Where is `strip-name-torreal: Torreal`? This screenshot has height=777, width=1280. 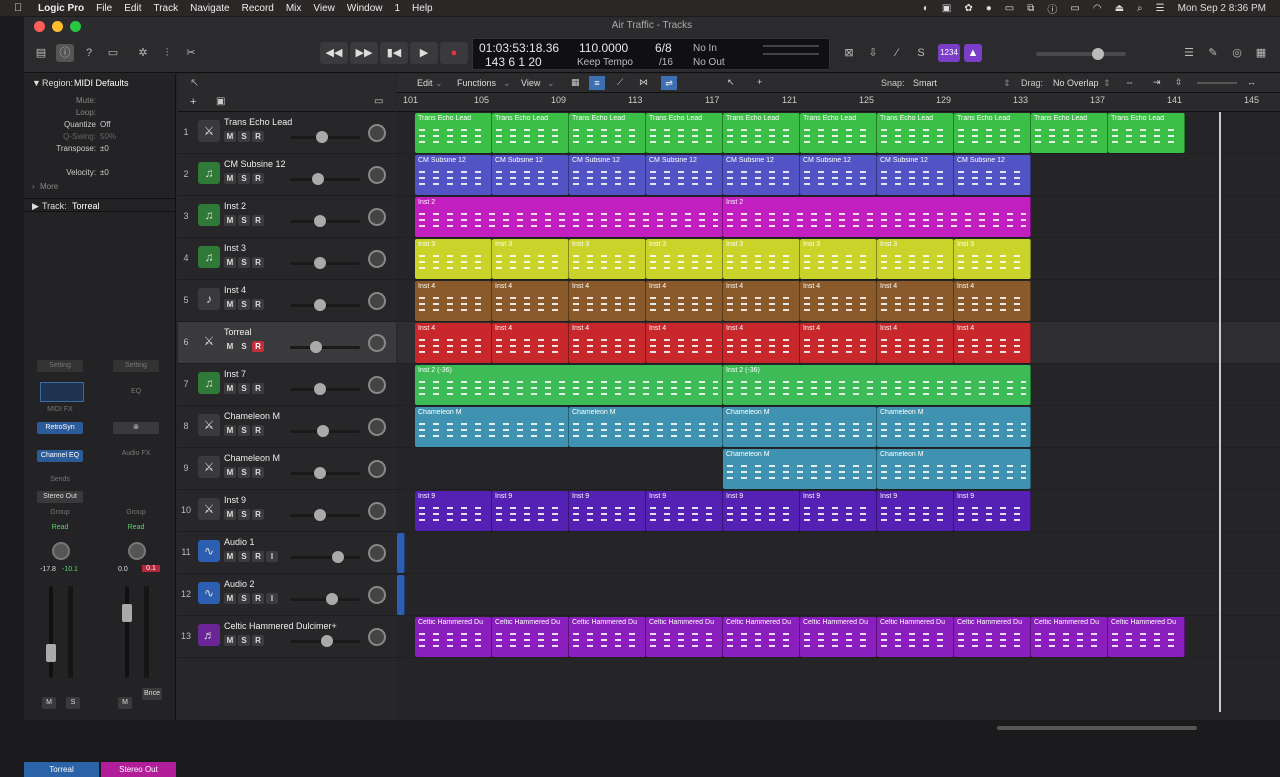 strip-name-torreal: Torreal is located at coordinates (61, 769).